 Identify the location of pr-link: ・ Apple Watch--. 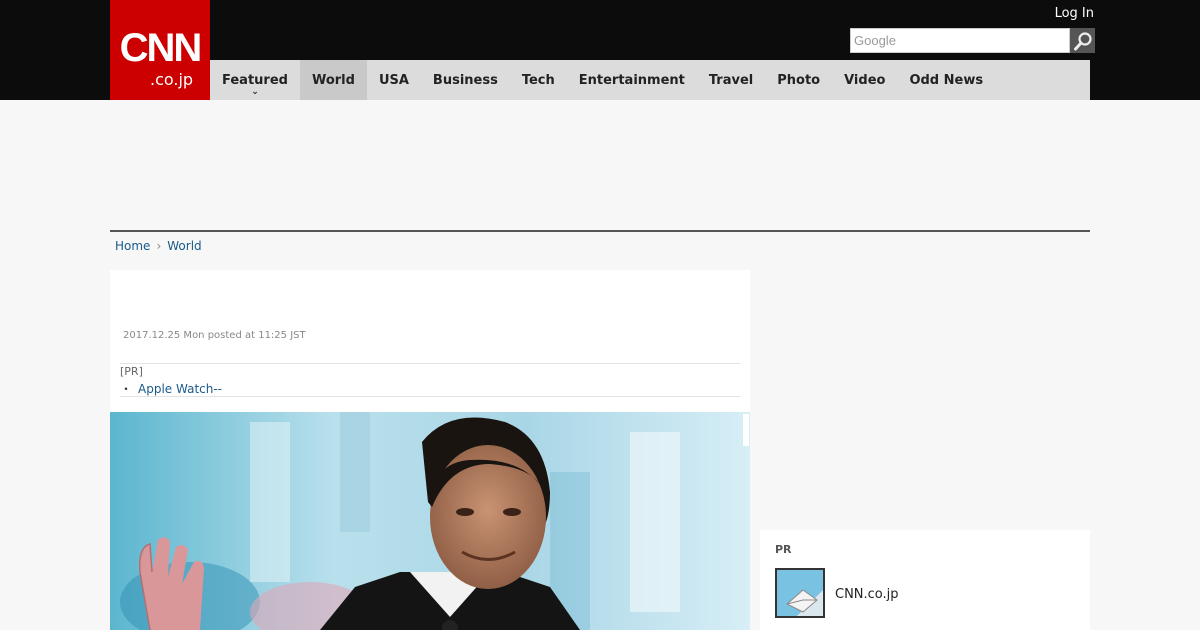
(171, 389).